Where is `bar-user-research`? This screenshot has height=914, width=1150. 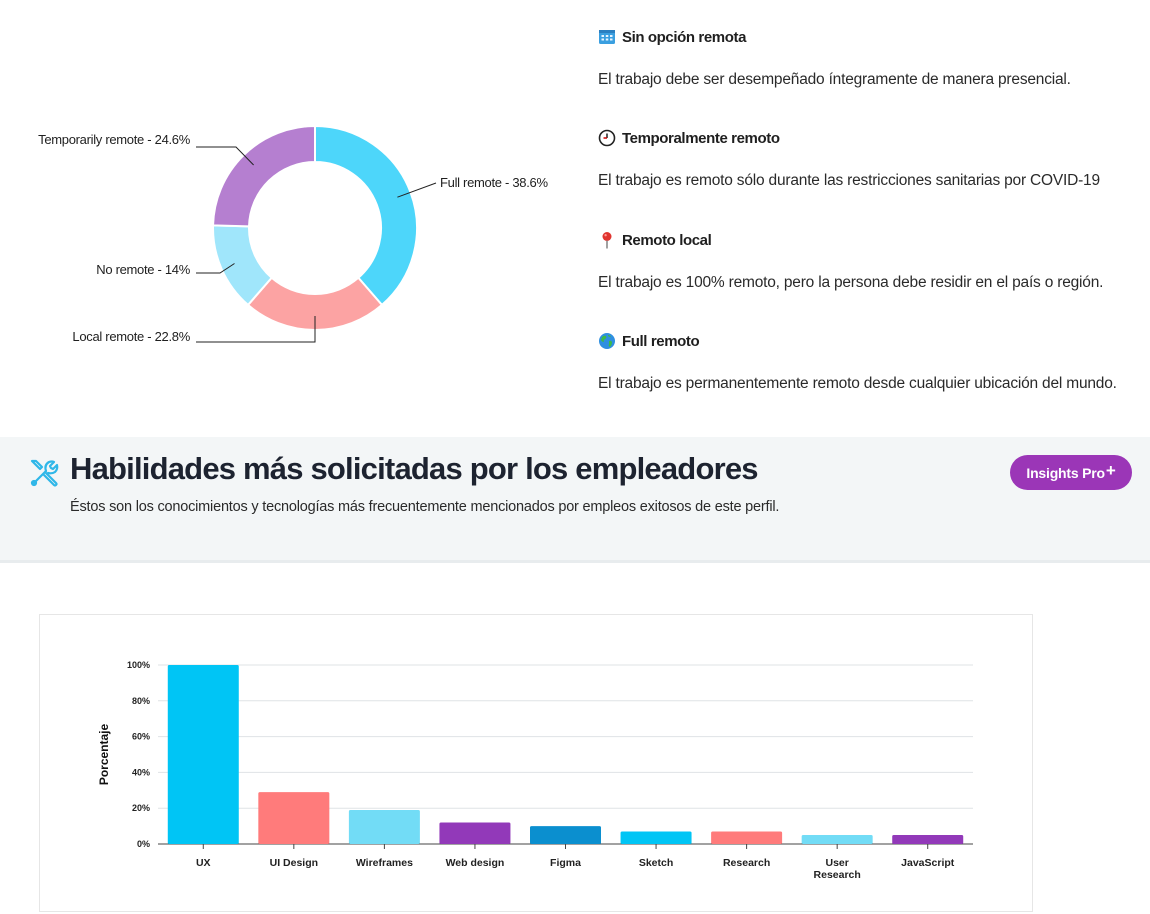
bar-user-research is located at coordinates (837, 839).